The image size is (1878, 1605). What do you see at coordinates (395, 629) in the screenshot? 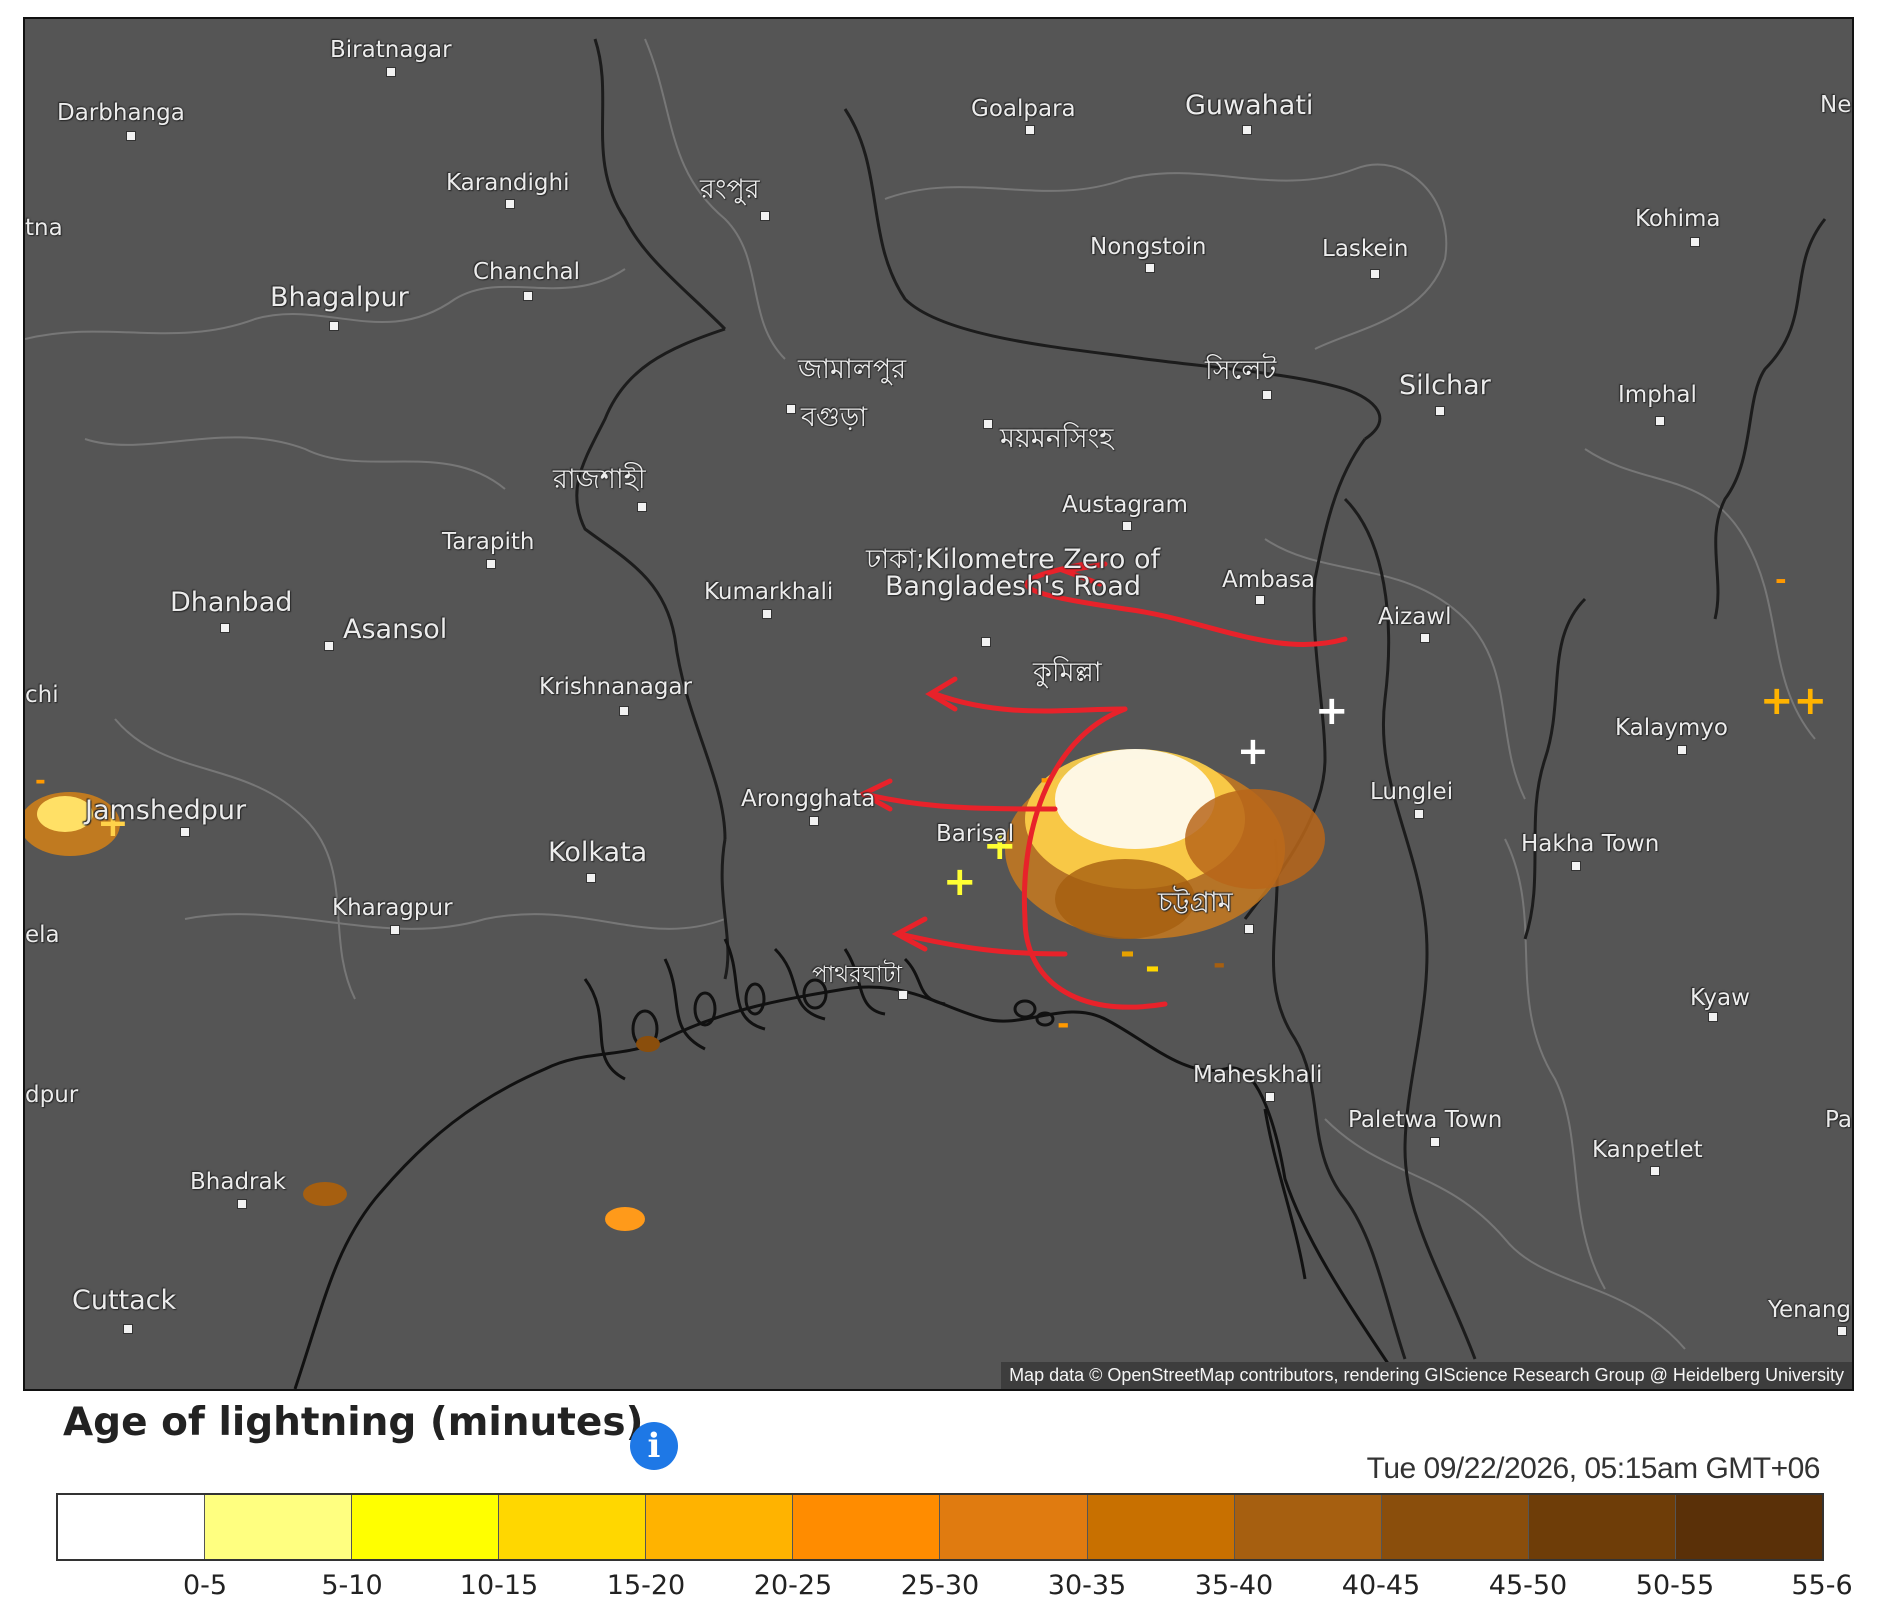
I see `city-label: Asansol` at bounding box center [395, 629].